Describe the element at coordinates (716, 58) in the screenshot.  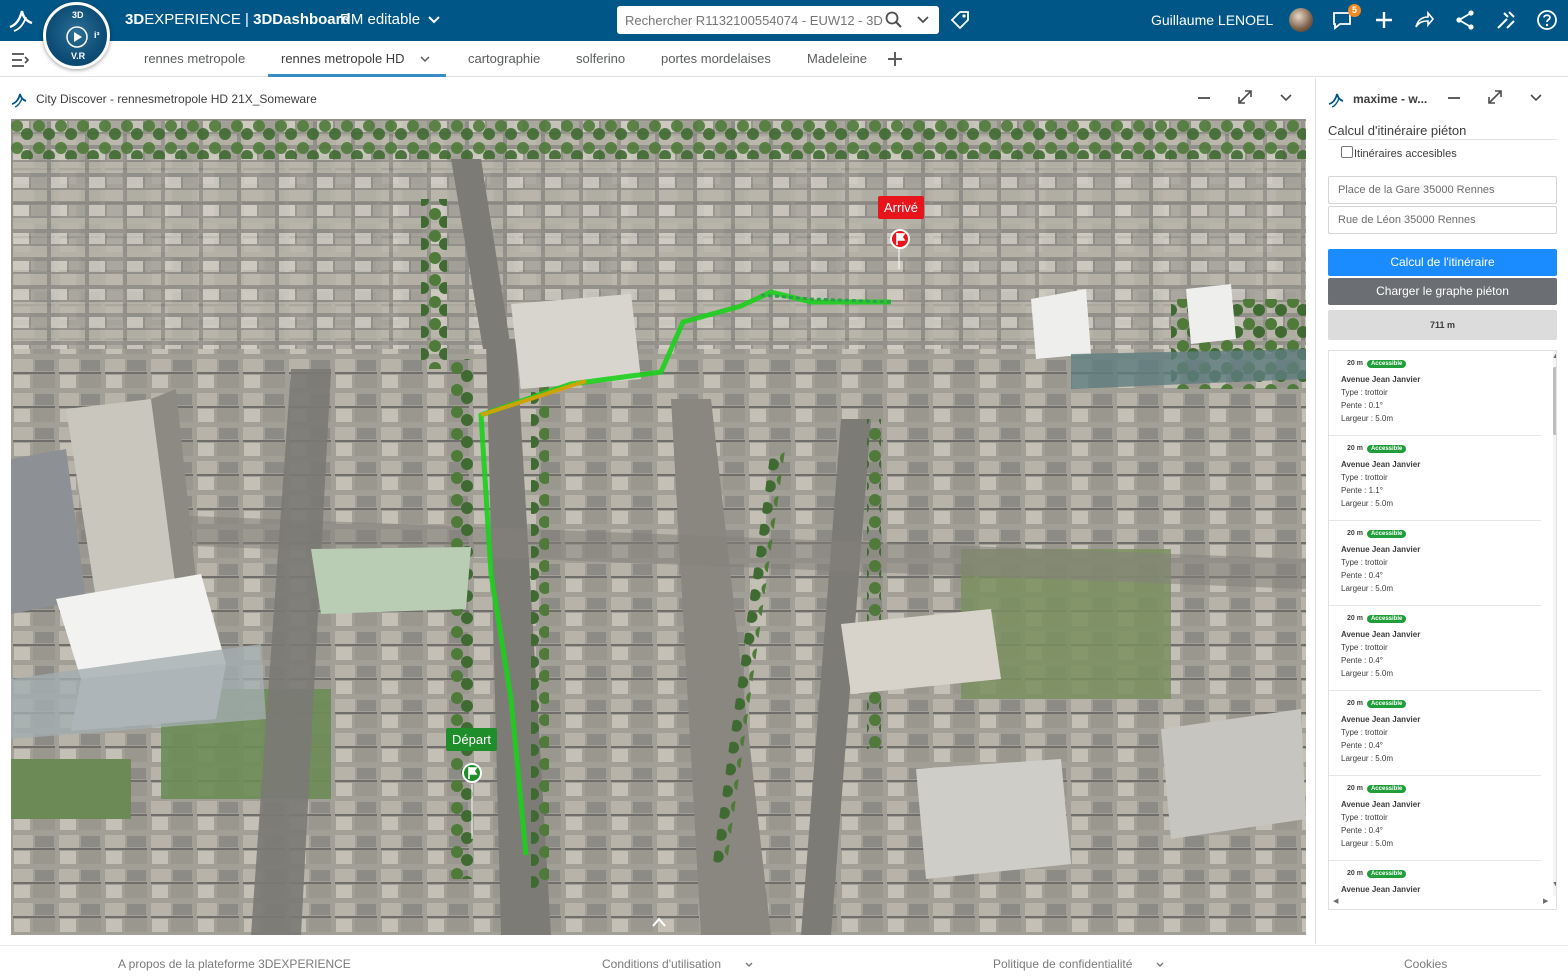
I see `tab-portes-mordelaises: portes mordelaises` at that location.